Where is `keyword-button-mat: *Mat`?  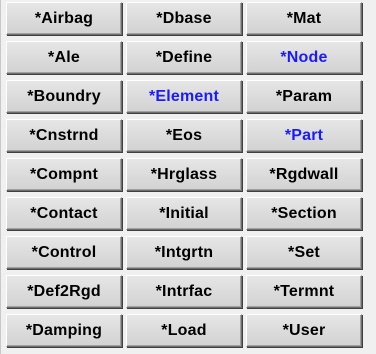
keyword-button-mat: *Mat is located at coordinates (304, 18).